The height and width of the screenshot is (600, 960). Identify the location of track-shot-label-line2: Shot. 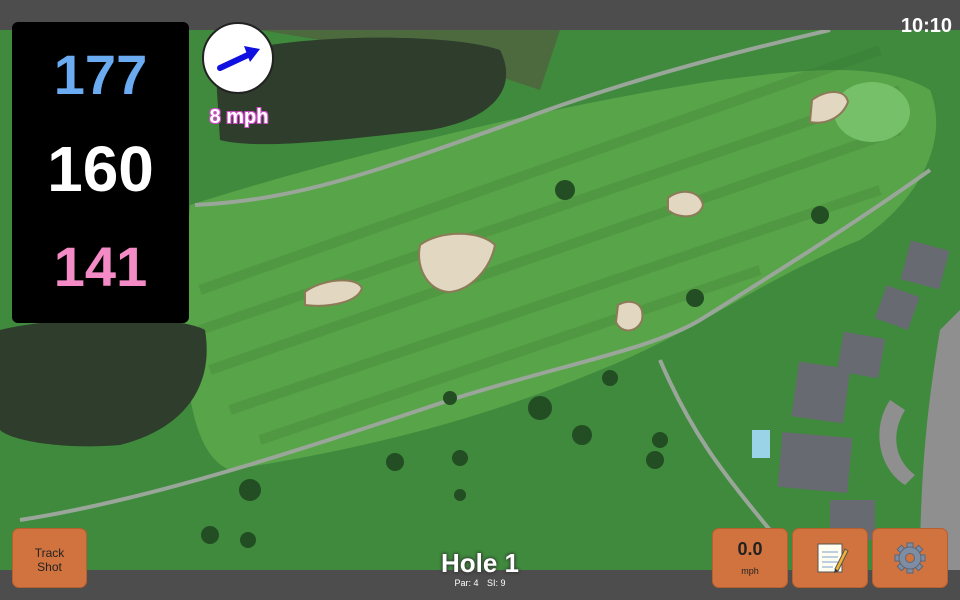
(49, 567).